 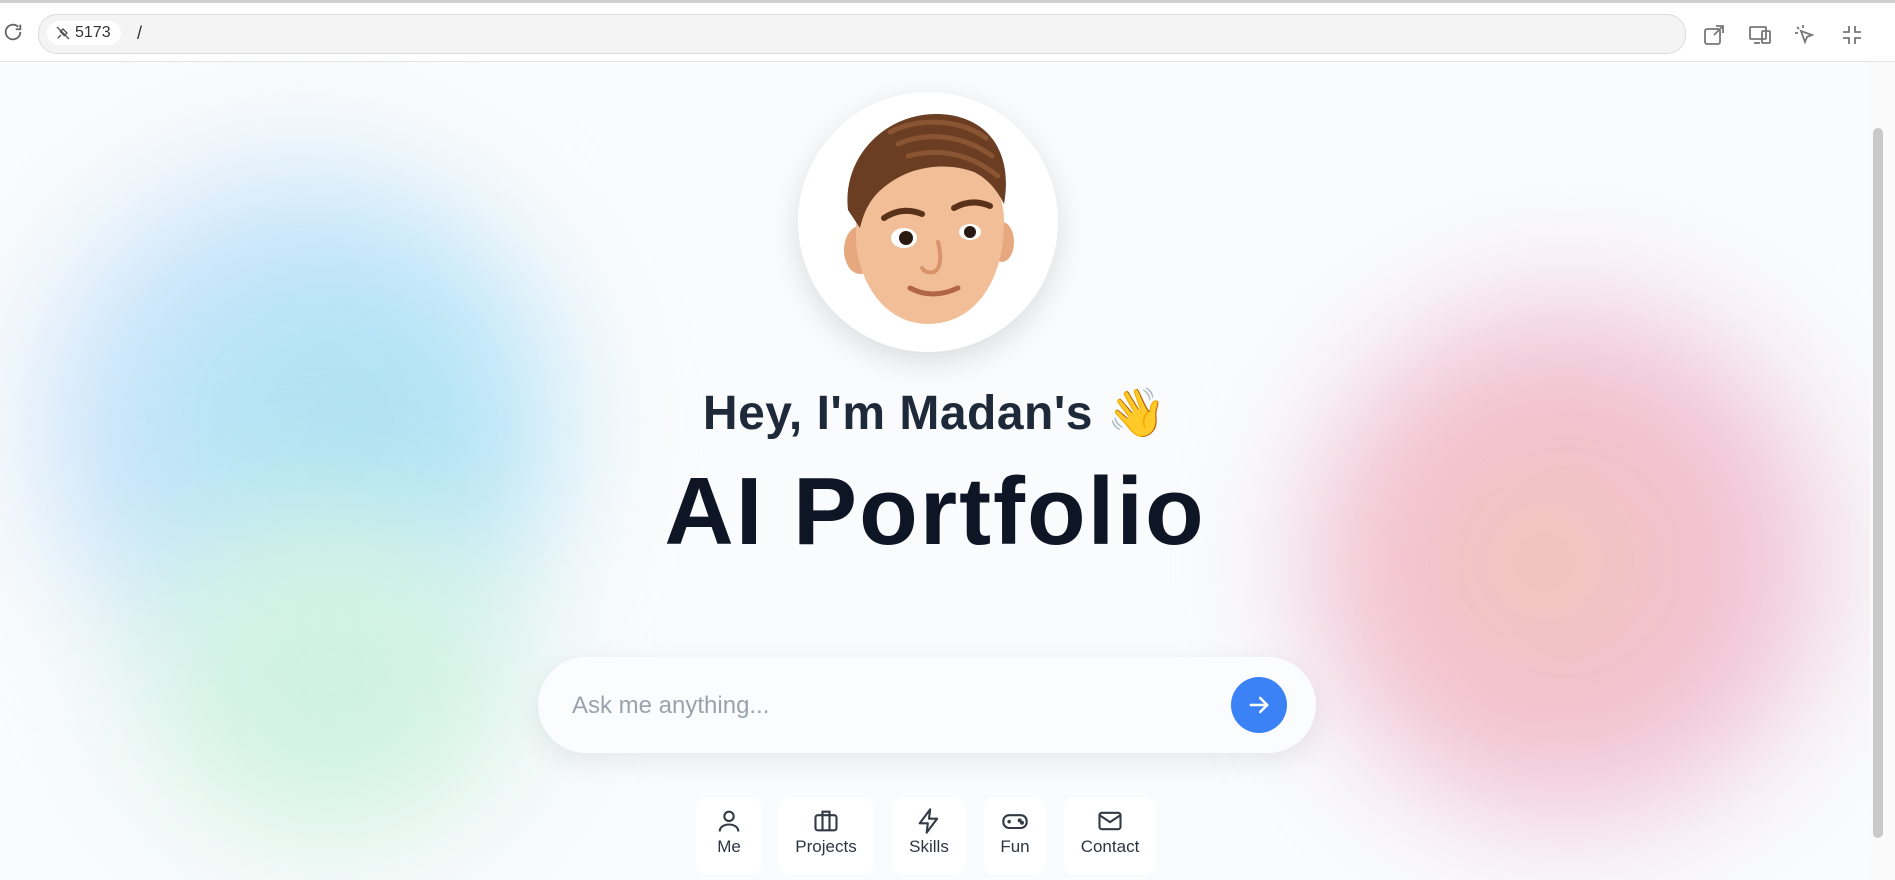 I want to click on mail-icon, so click(x=1110, y=821).